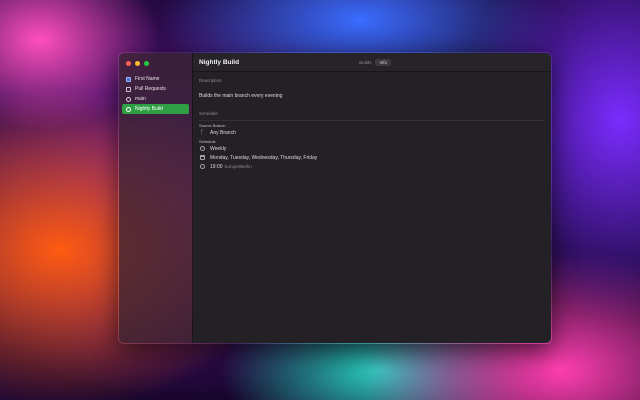 The height and width of the screenshot is (400, 640). Describe the element at coordinates (128, 63) in the screenshot. I see `close-window-button` at that location.